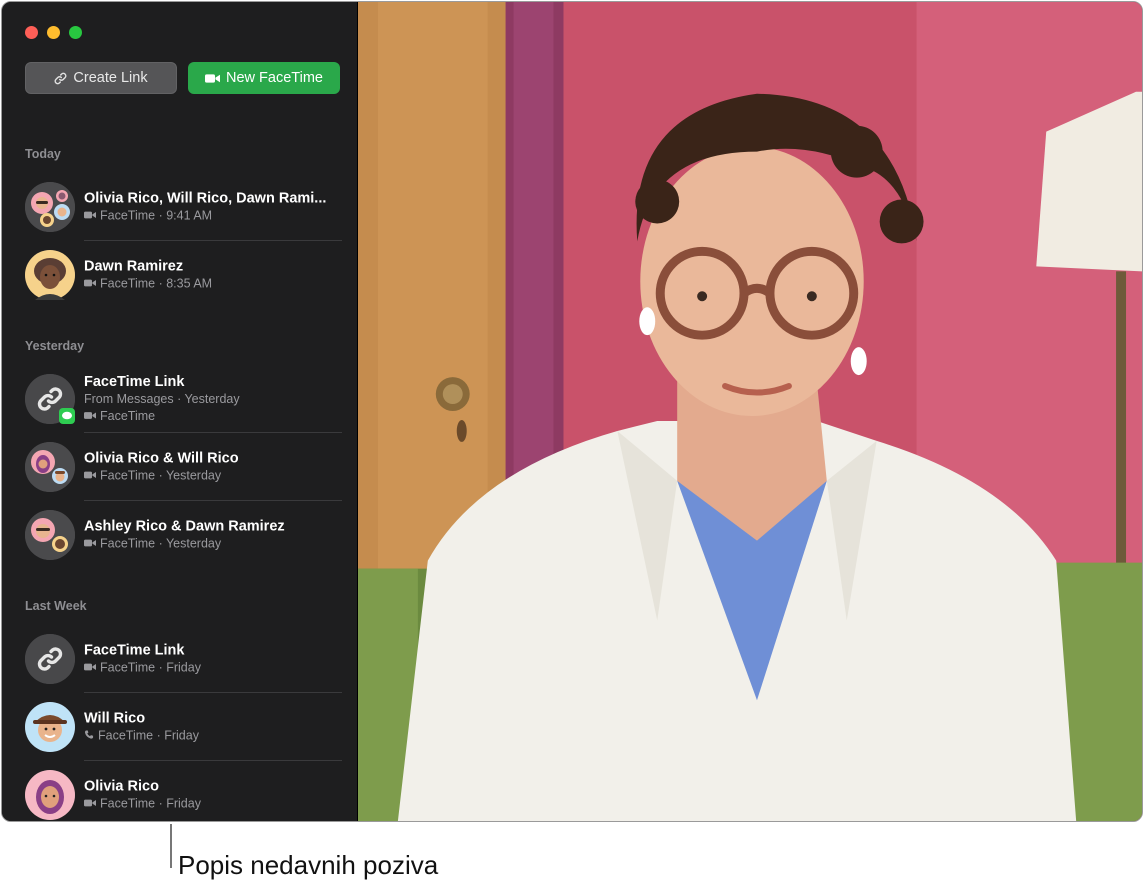 The width and height of the screenshot is (1144, 888). I want to click on zoom-window-button, so click(75, 32).